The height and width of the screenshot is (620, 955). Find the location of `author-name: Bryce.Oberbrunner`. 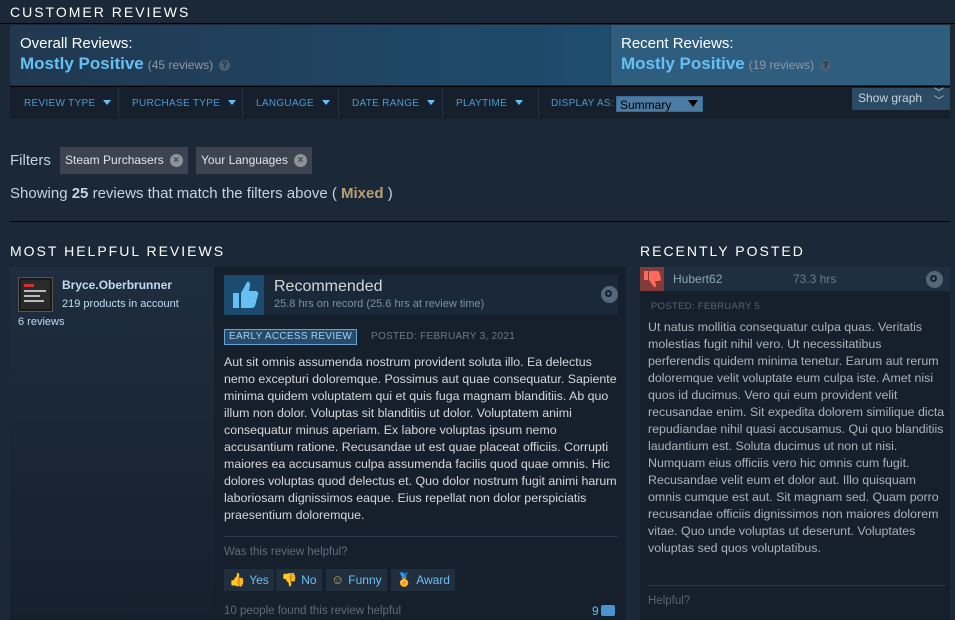

author-name: Bryce.Oberbrunner is located at coordinates (117, 285).